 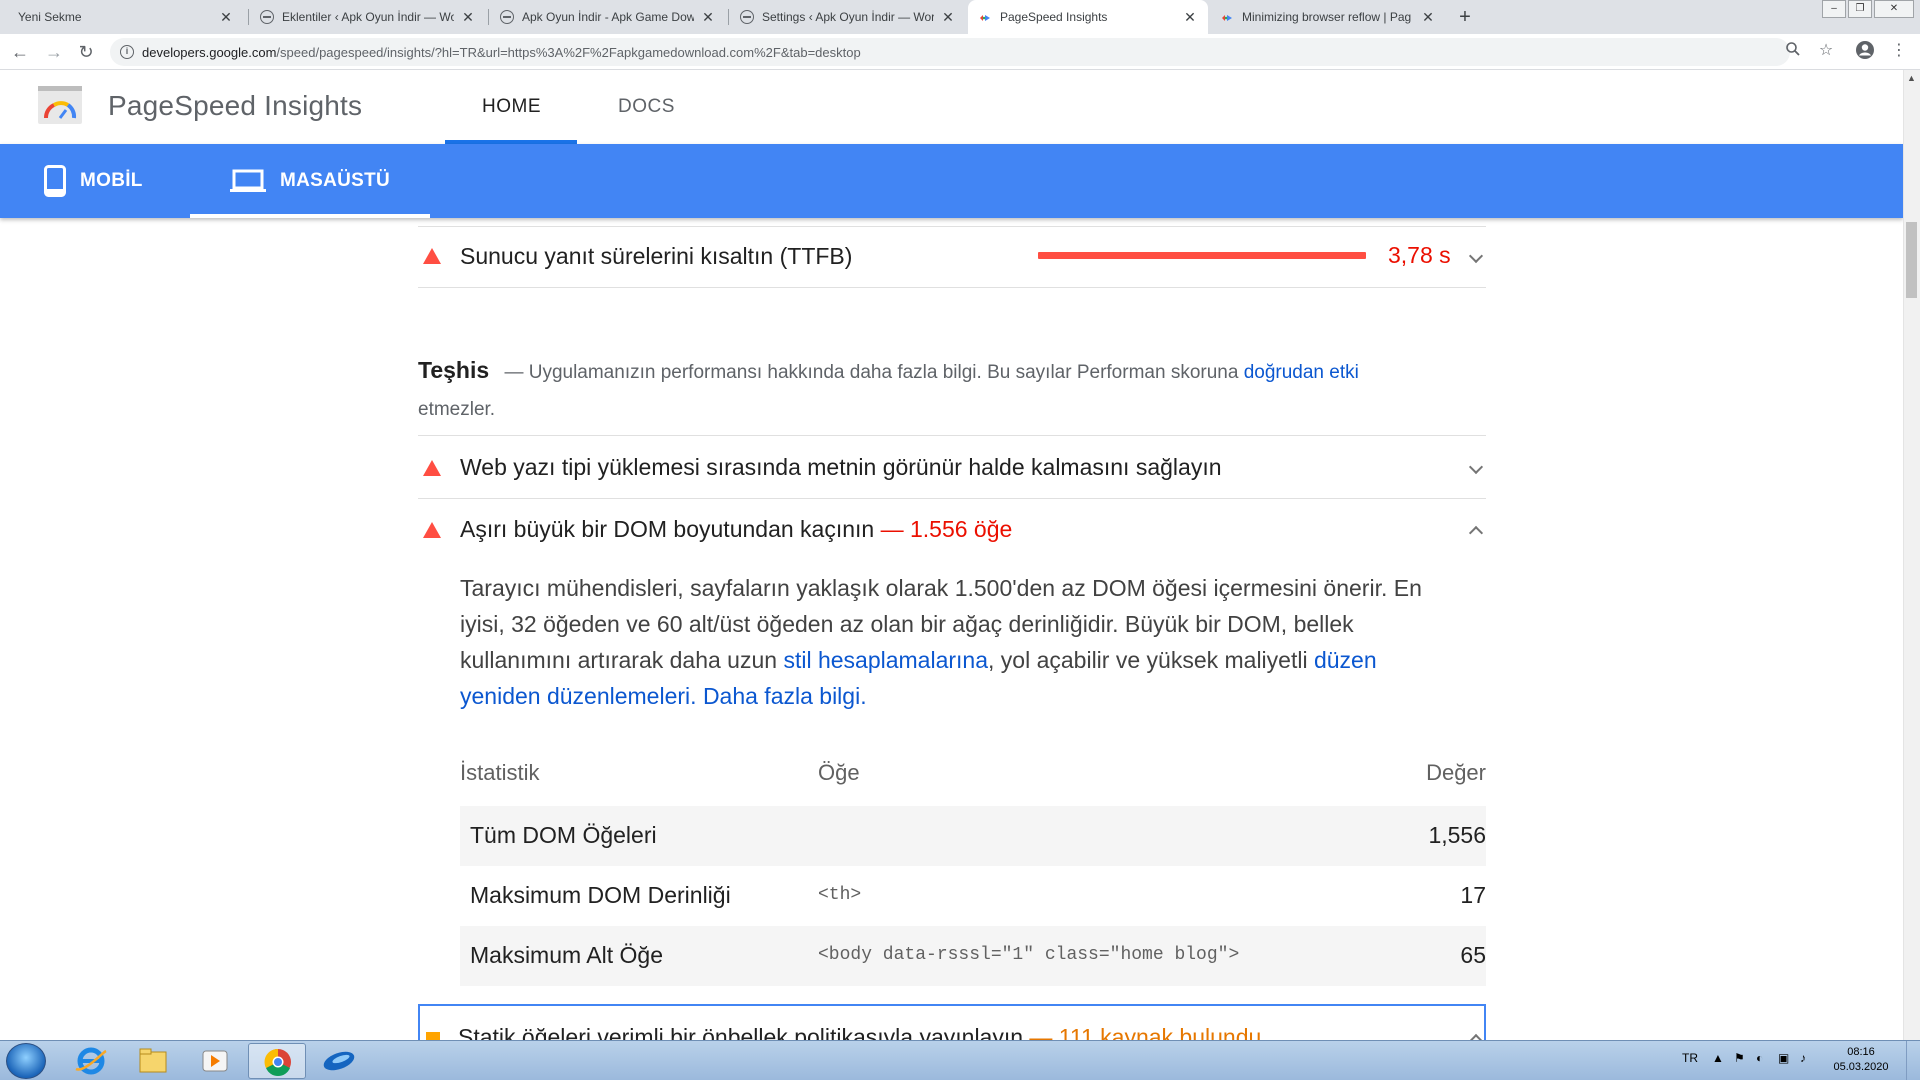 What do you see at coordinates (1328, 17) in the screenshot?
I see `browser-tab: Minimizing browser reflow | Pag ✕` at bounding box center [1328, 17].